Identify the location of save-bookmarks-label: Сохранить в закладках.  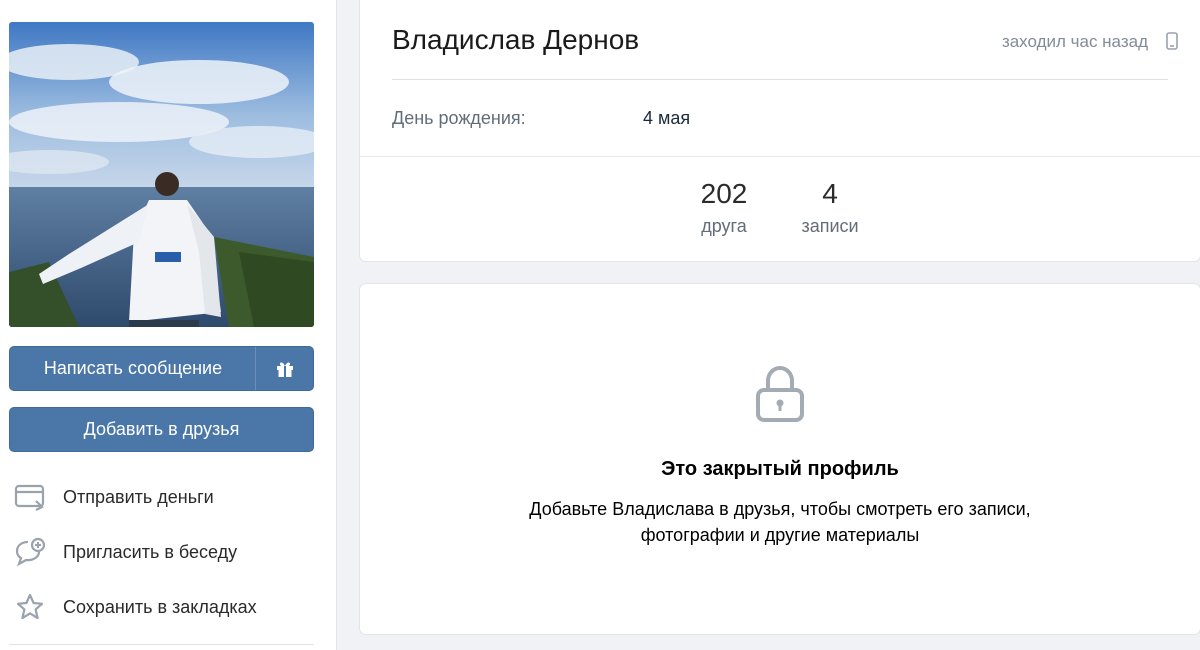
(160, 606).